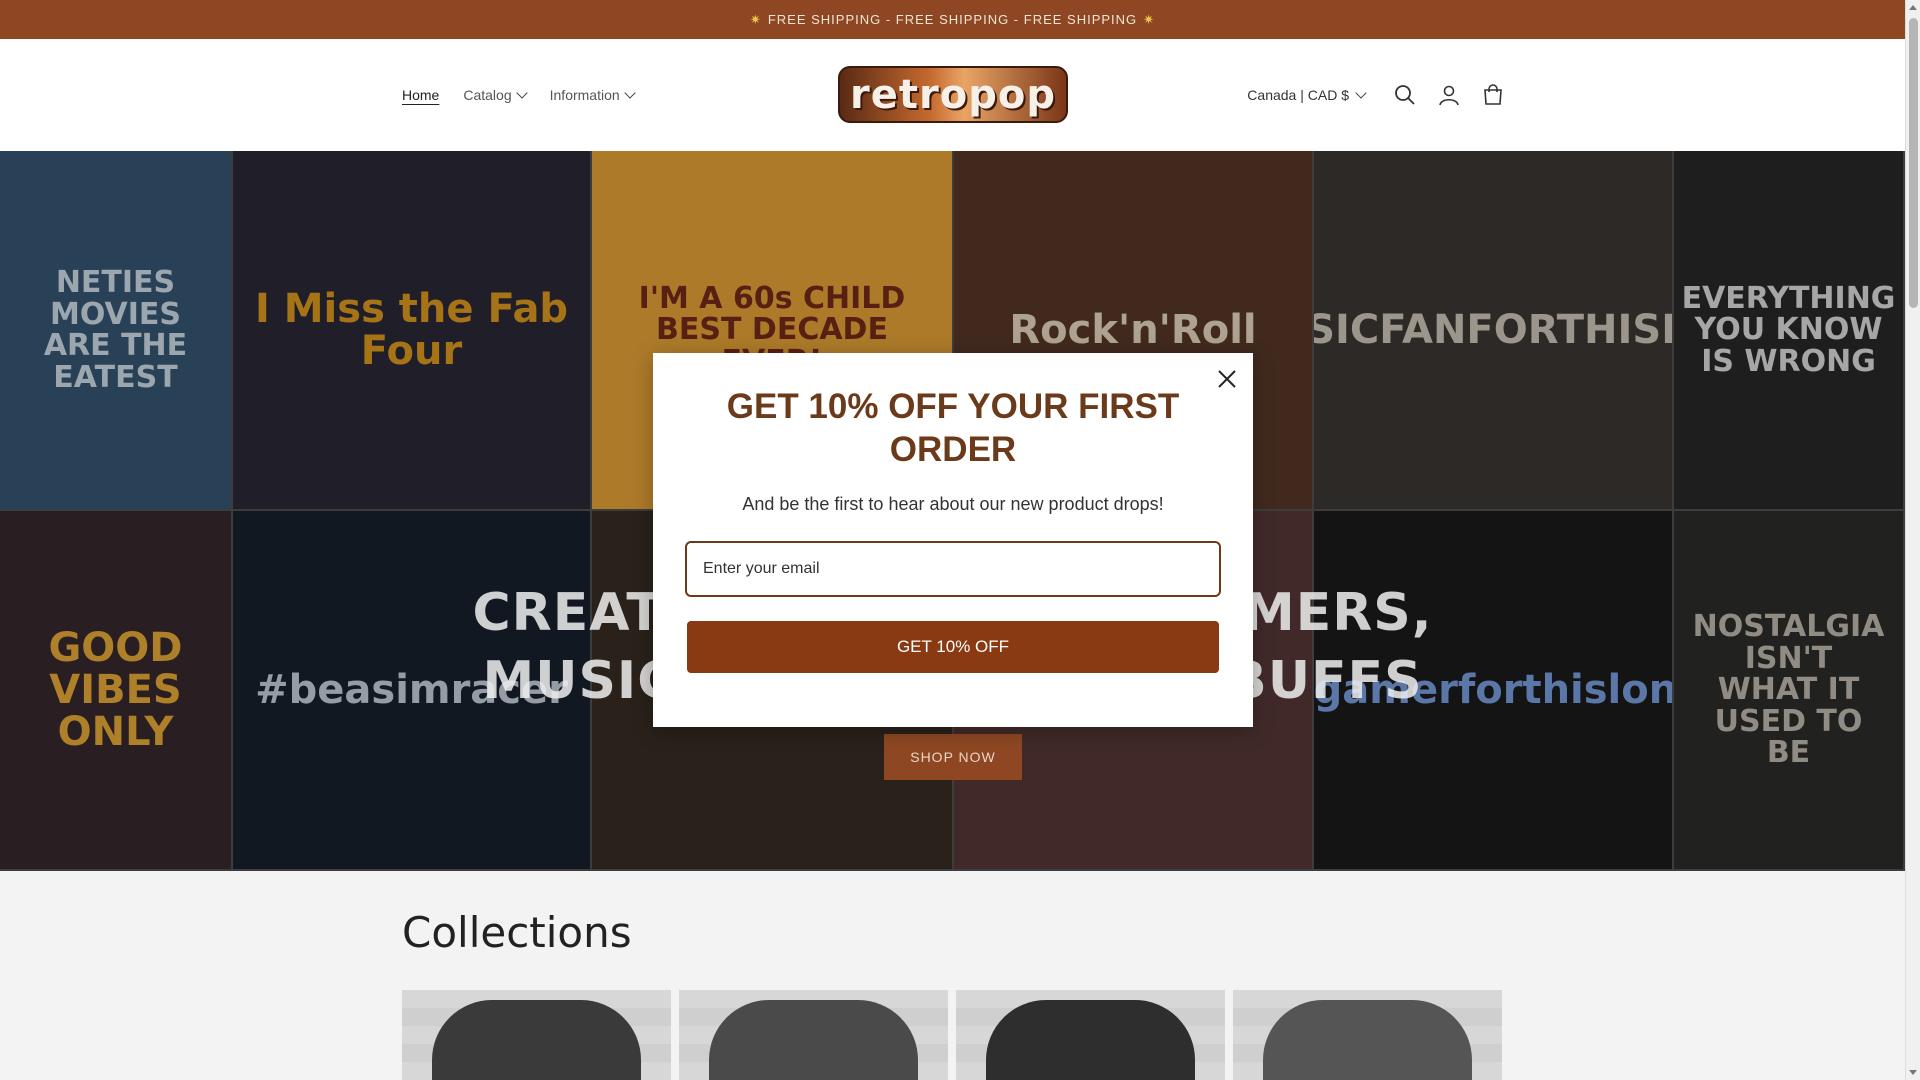  I want to click on get-discount-button: GET 10% OFF, so click(953, 647).